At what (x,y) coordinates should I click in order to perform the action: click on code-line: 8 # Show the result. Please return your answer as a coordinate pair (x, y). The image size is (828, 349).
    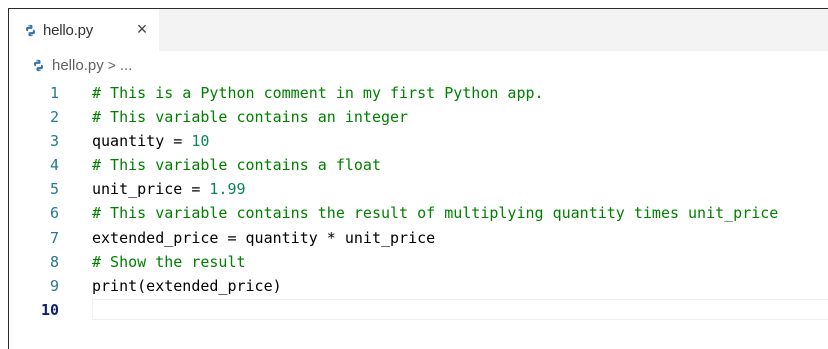
    Looking at the image, I should click on (418, 262).